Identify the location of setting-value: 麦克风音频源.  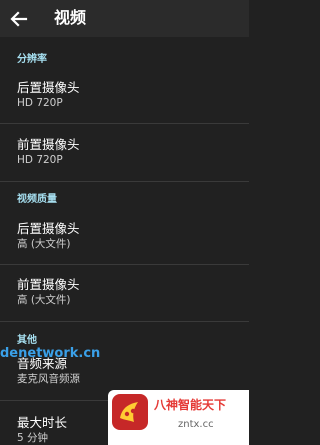
(48, 379).